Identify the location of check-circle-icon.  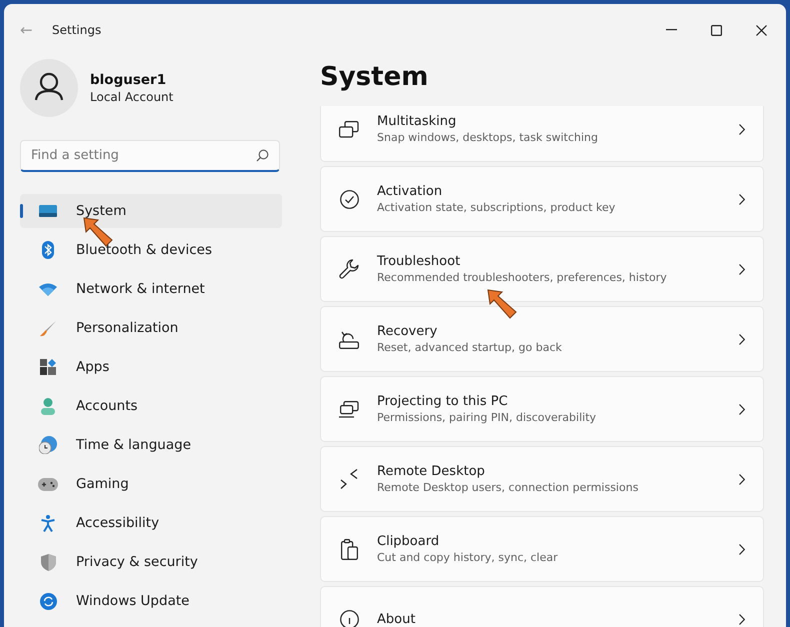
(349, 199).